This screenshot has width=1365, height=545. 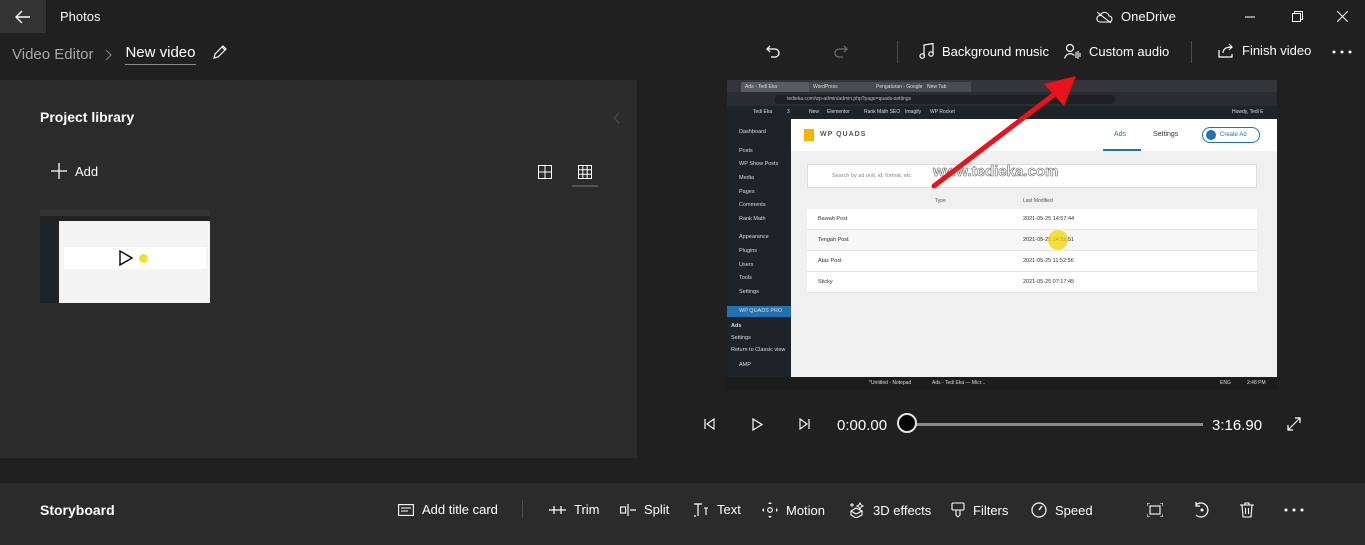 I want to click on filters-label: Filters, so click(x=991, y=510).